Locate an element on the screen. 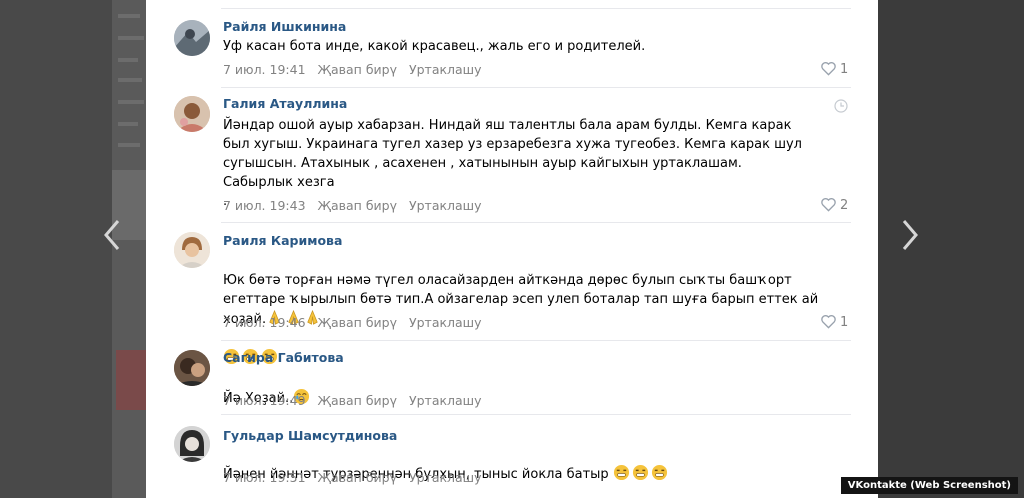 The width and height of the screenshot is (1024, 498). comment-meta: 7 июл. 19:46 Җавап бирү Уртаклашу is located at coordinates (356, 322).